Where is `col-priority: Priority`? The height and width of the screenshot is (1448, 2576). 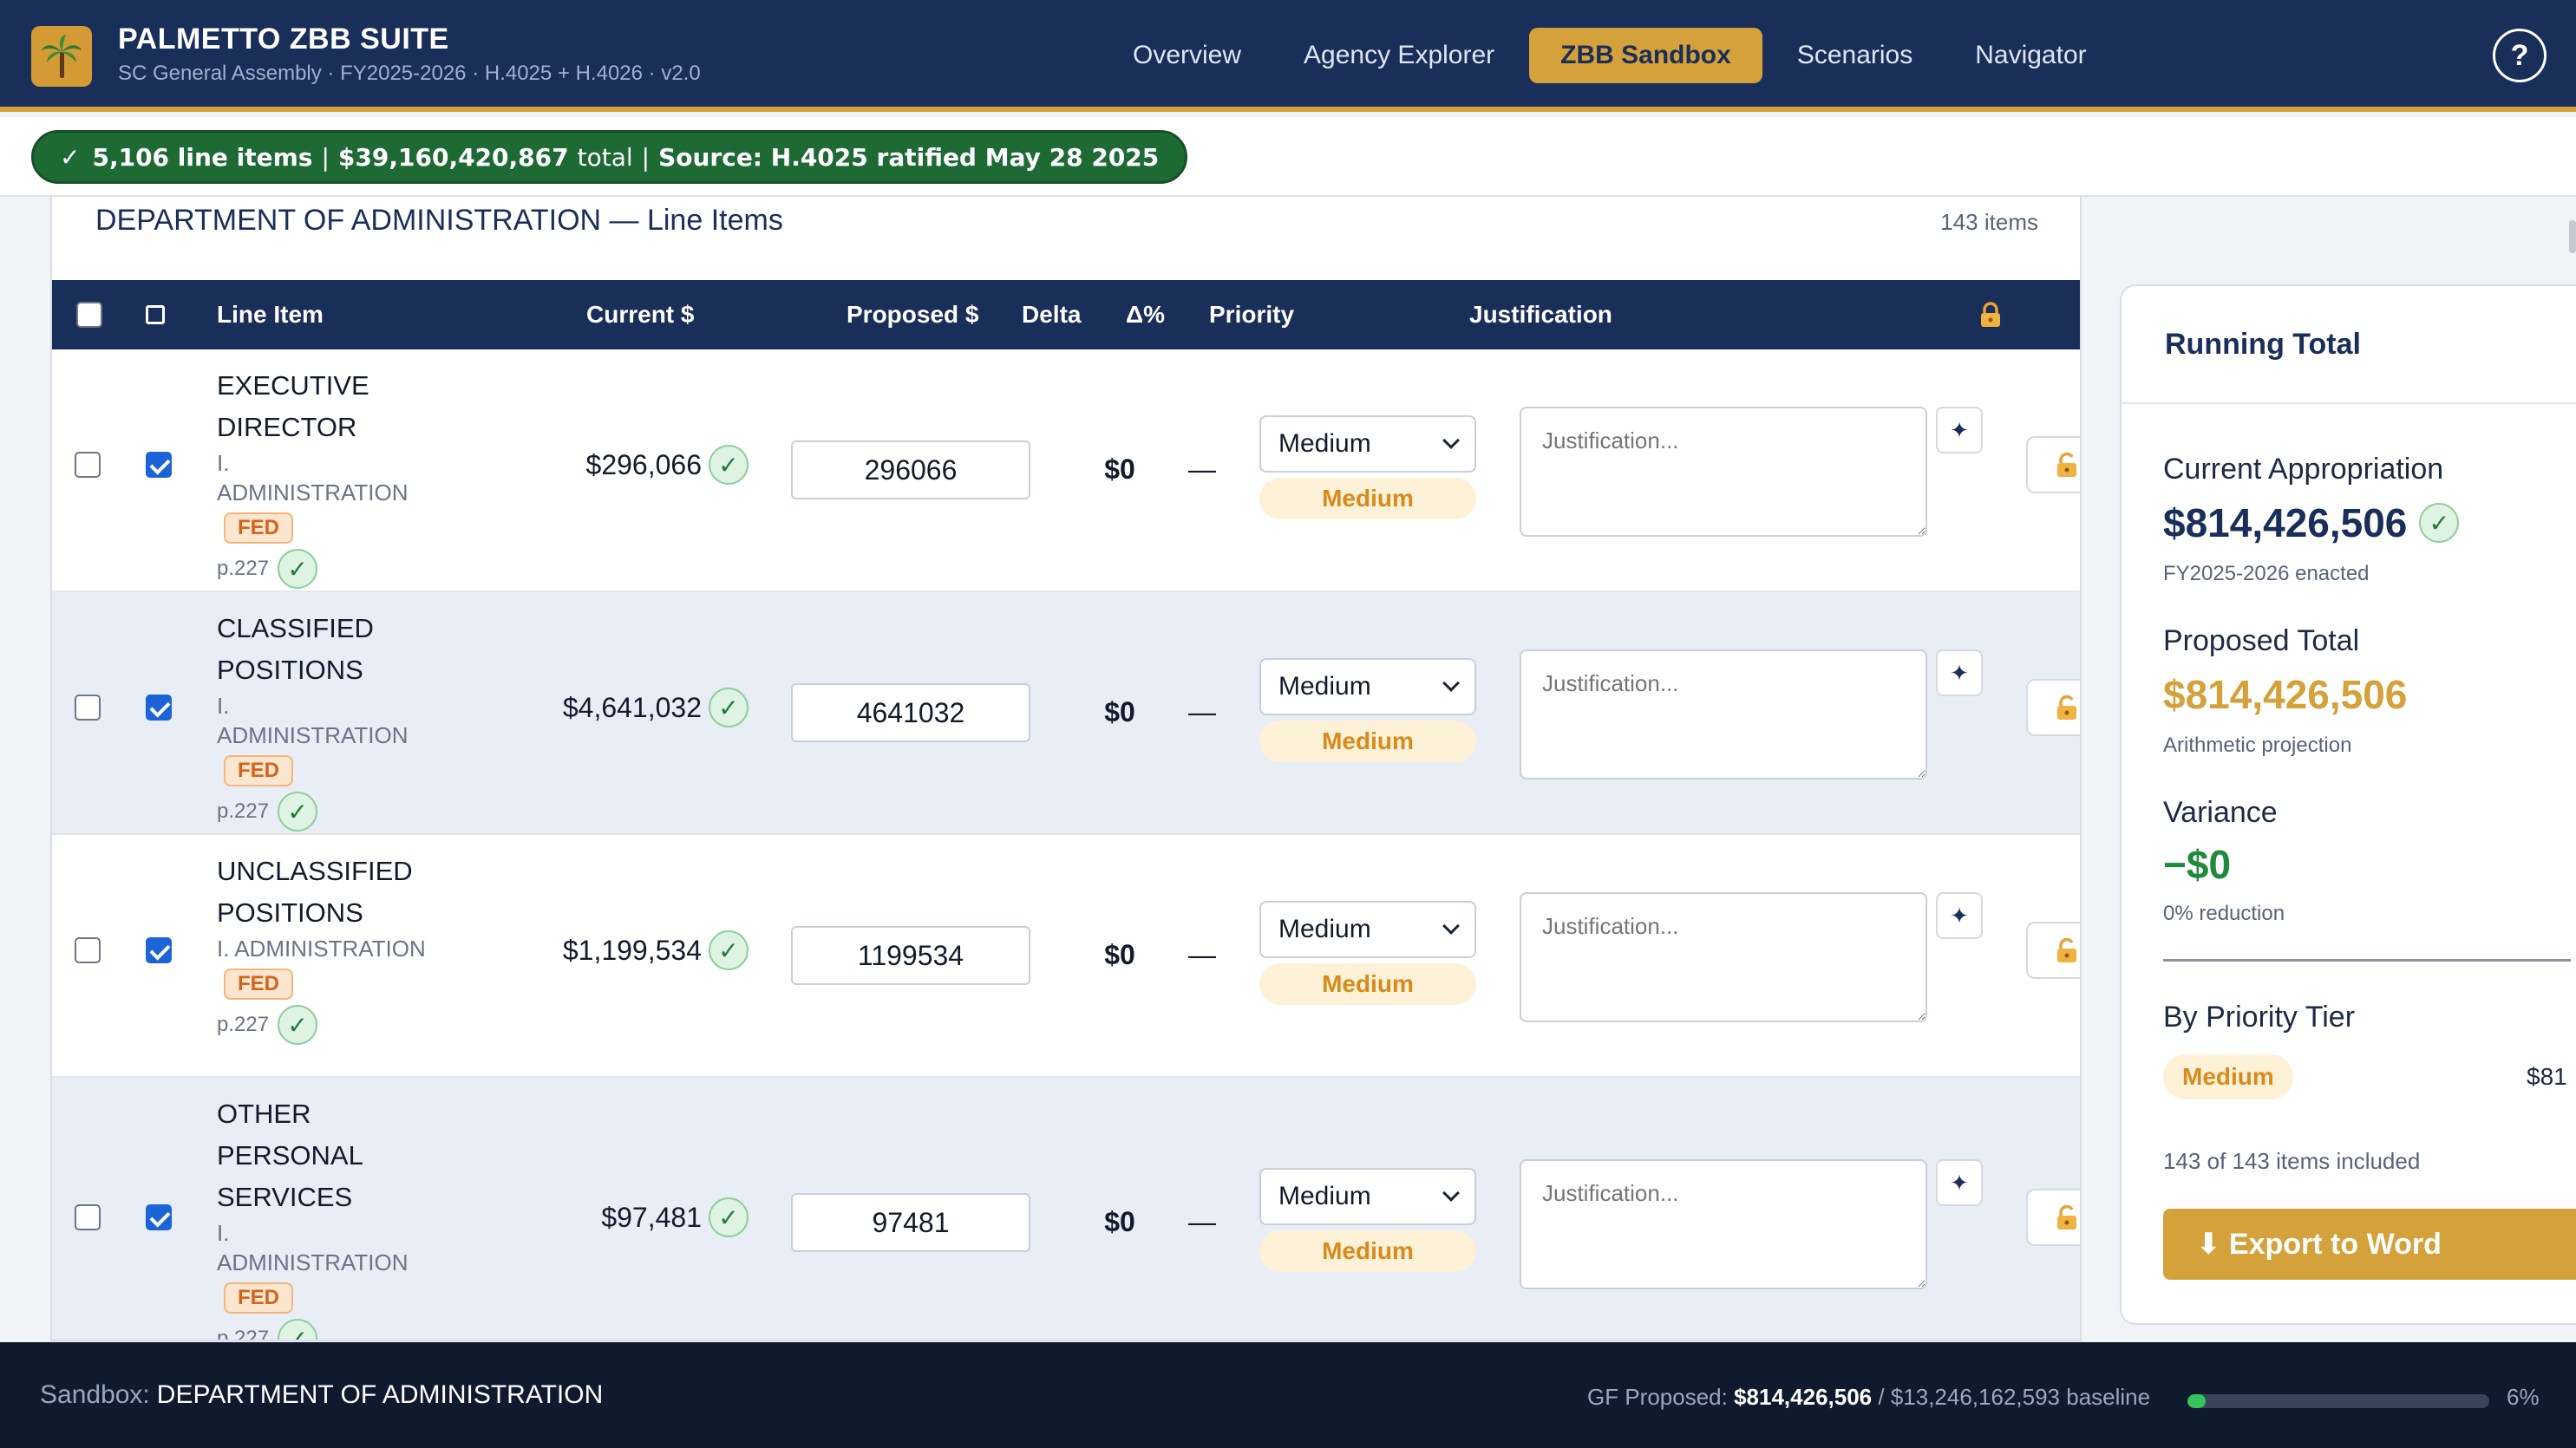
col-priority: Priority is located at coordinates (1251, 314).